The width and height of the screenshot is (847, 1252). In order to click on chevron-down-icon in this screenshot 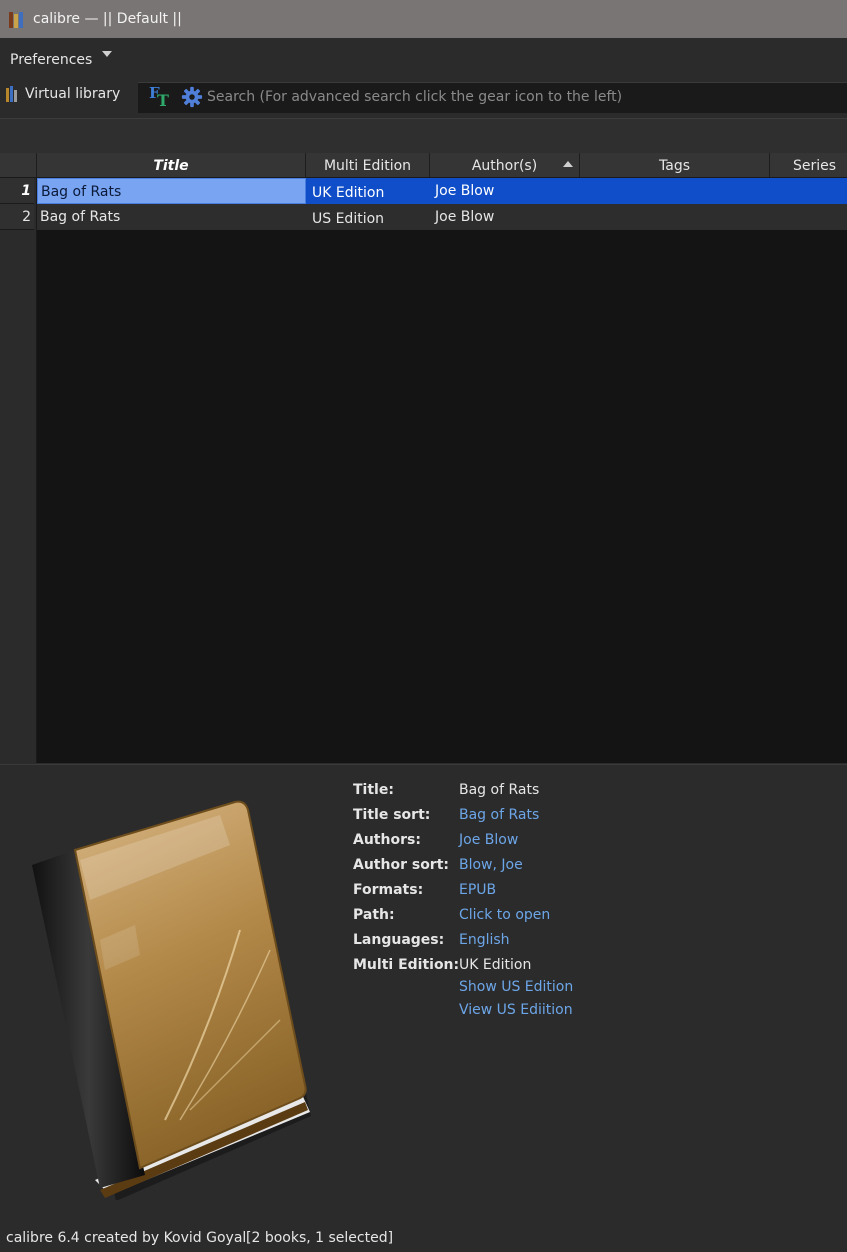, I will do `click(107, 54)`.